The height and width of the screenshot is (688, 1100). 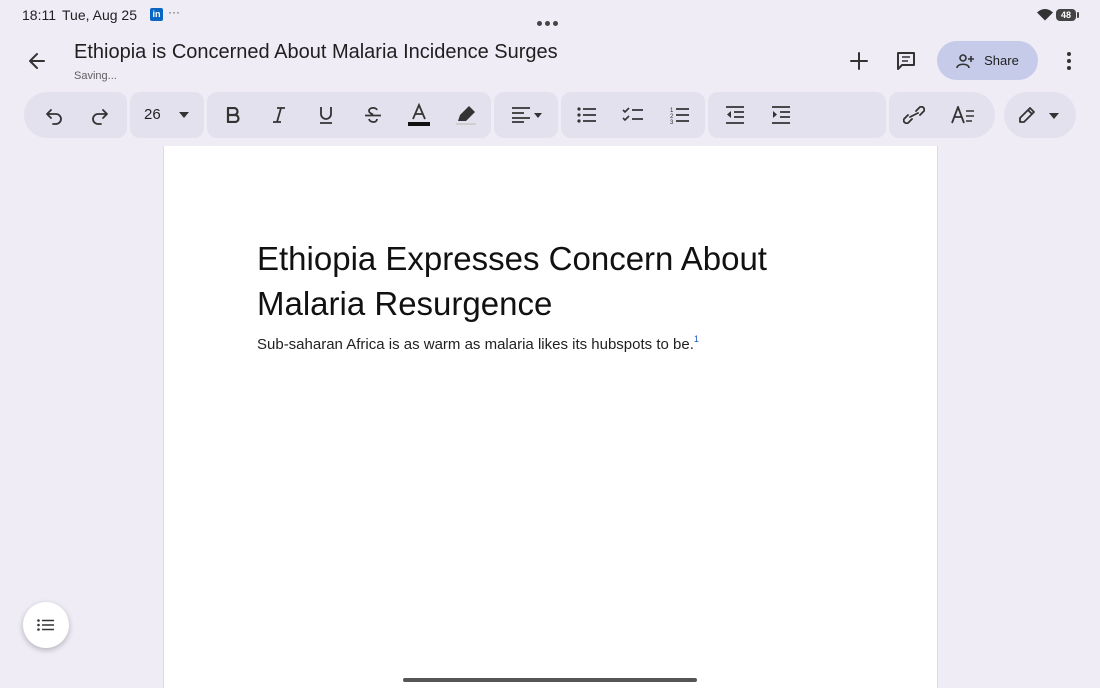 I want to click on indent-group, so click(x=797, y=115).